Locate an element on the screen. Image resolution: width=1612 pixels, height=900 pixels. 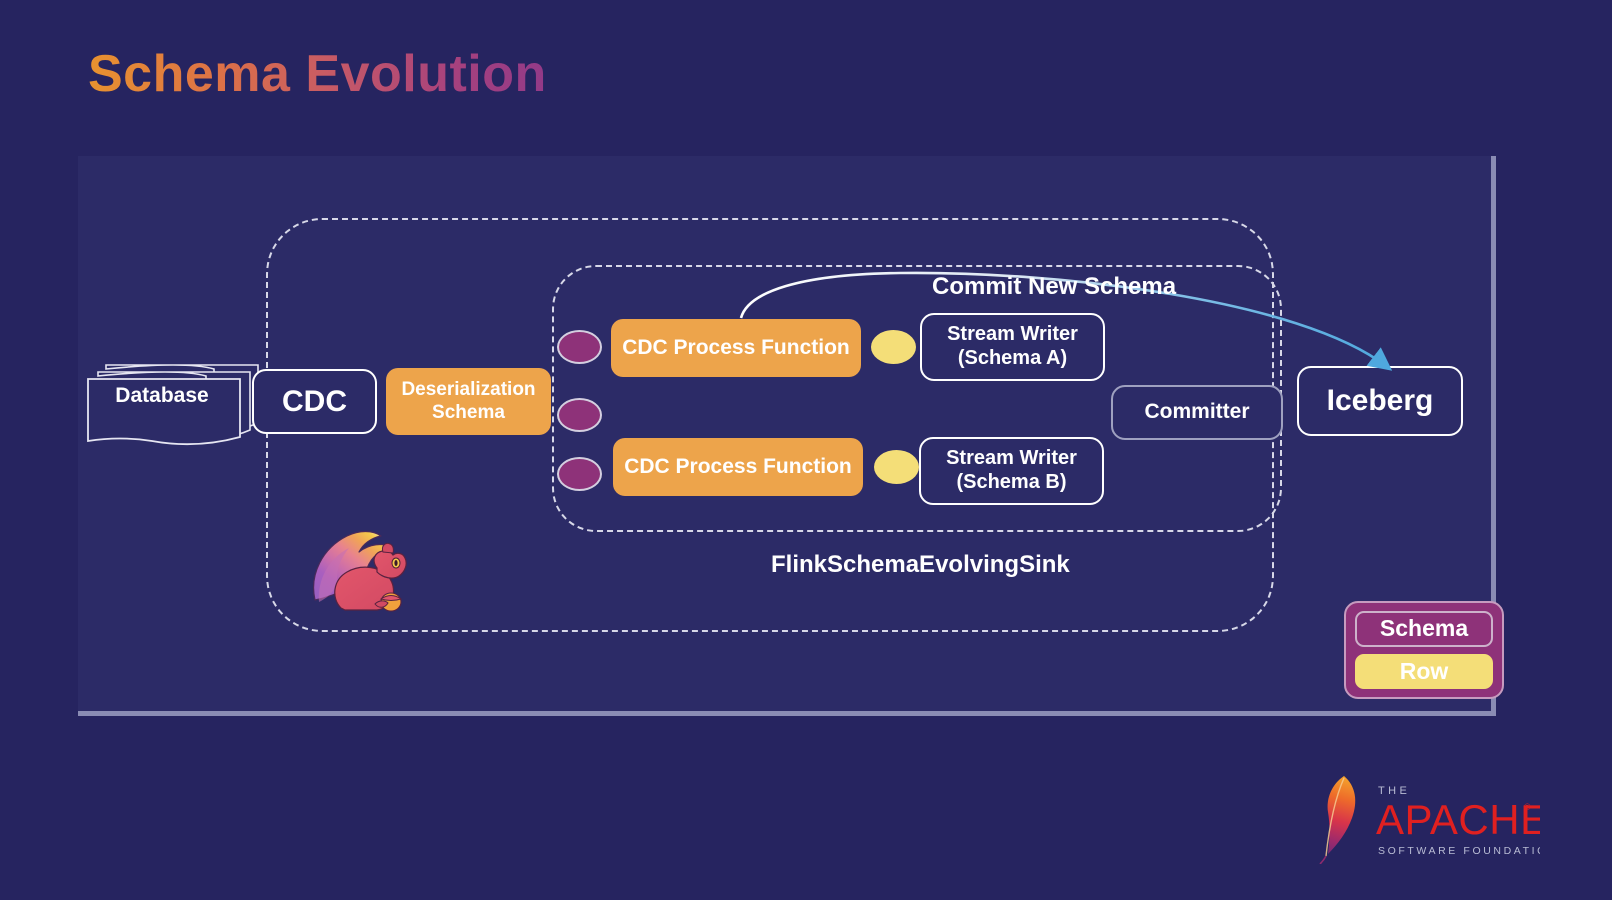
apache-logo-apache: APACHE is located at coordinates (1458, 819).